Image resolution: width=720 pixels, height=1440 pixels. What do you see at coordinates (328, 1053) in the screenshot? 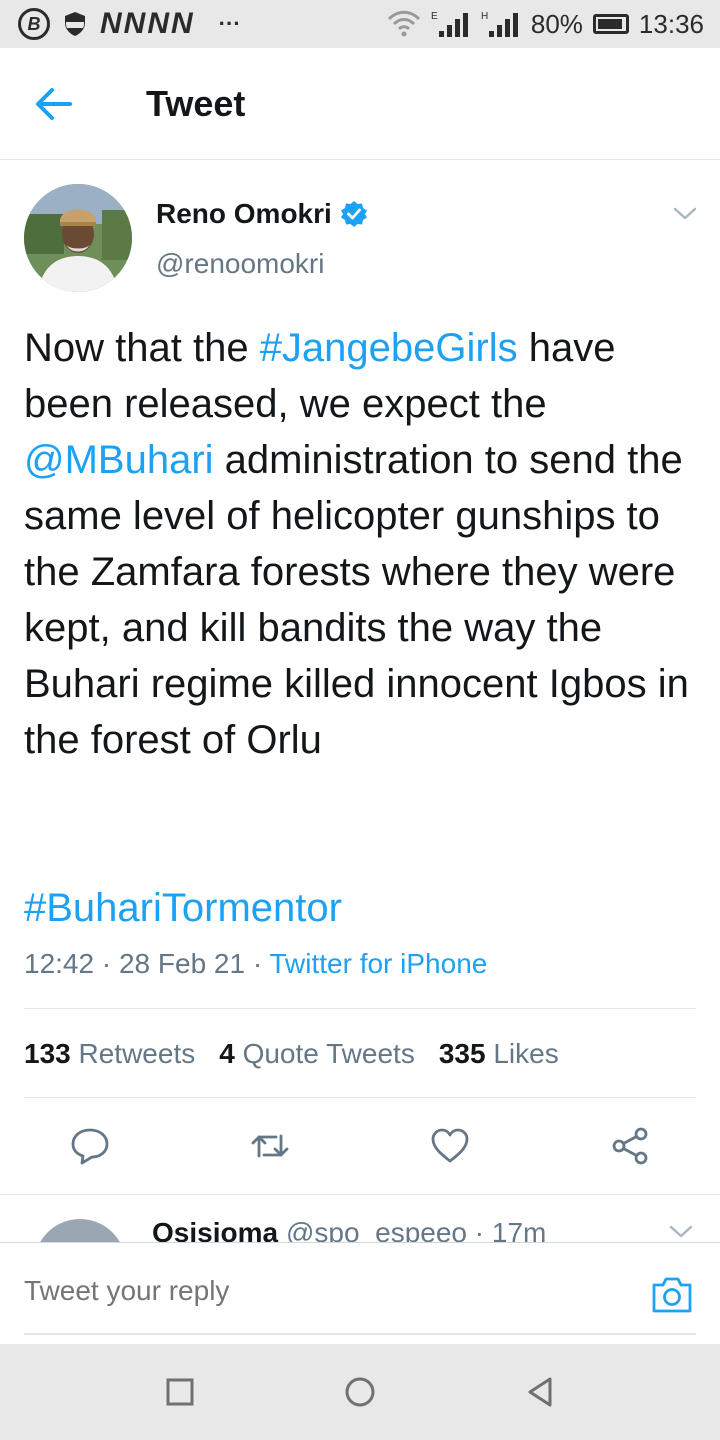
I see `quotes-label: Quote Tweets` at bounding box center [328, 1053].